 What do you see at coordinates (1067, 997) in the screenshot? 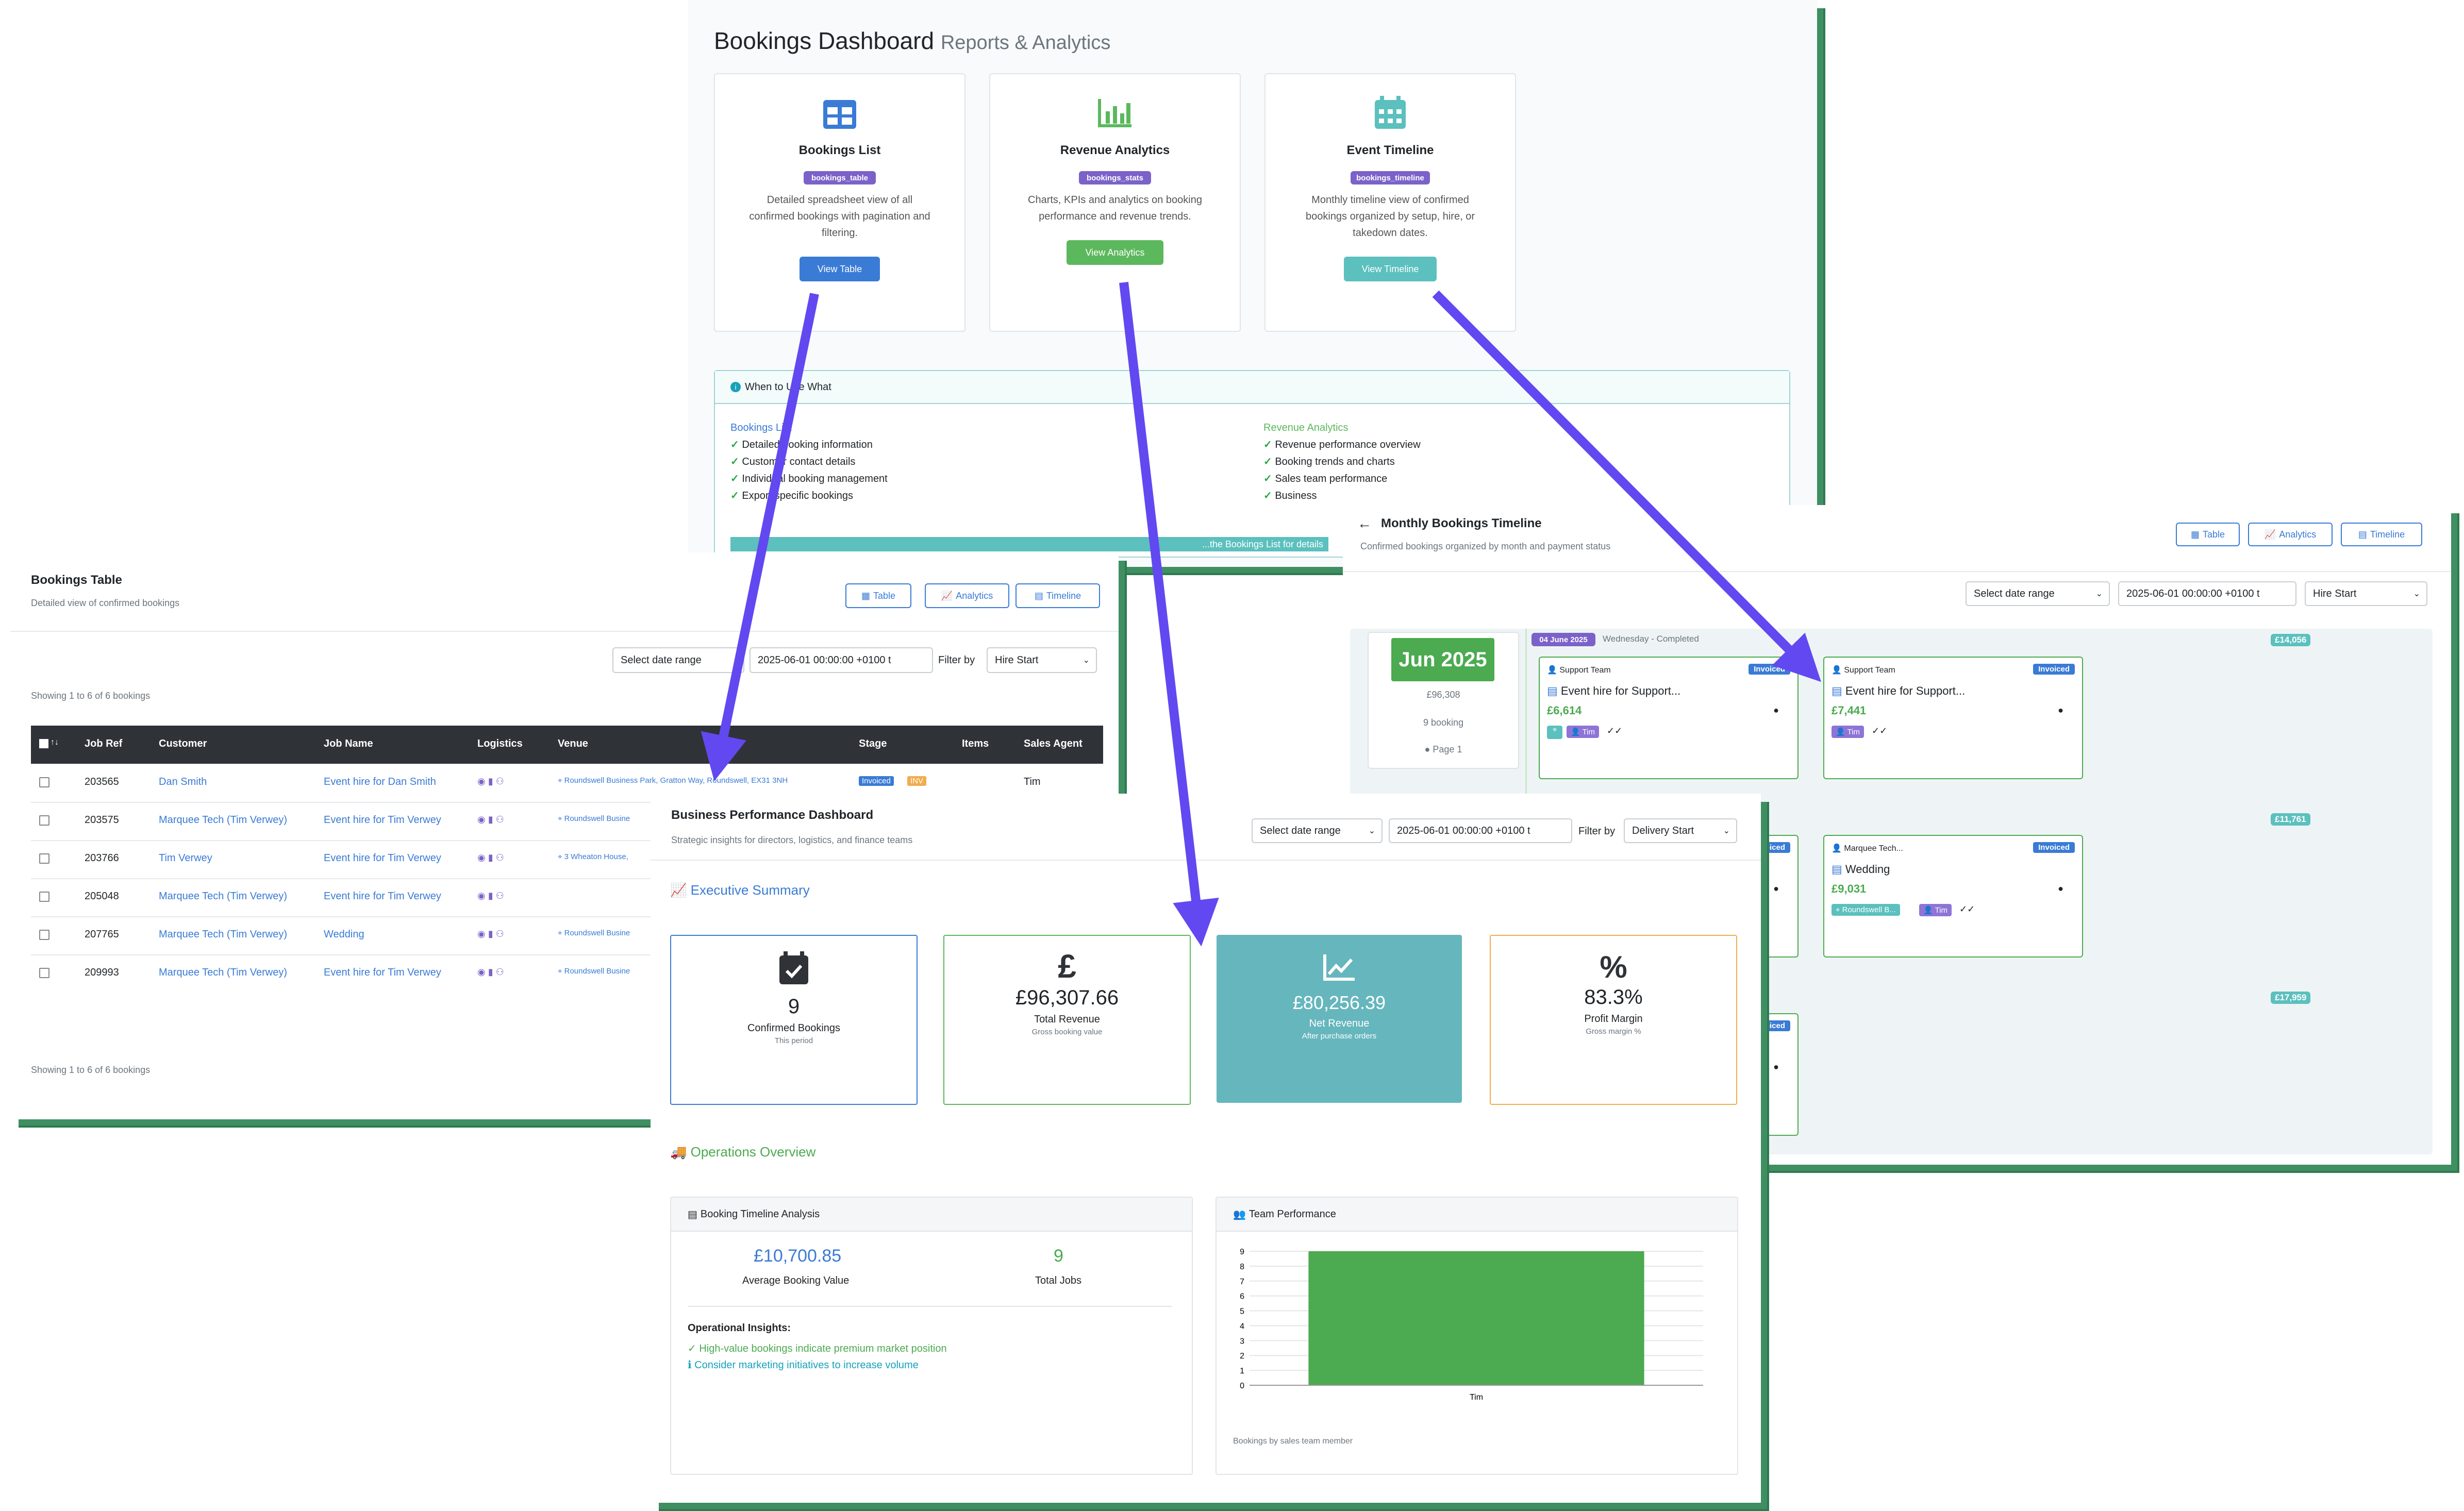
I see `kpi-value: £96,307.66` at bounding box center [1067, 997].